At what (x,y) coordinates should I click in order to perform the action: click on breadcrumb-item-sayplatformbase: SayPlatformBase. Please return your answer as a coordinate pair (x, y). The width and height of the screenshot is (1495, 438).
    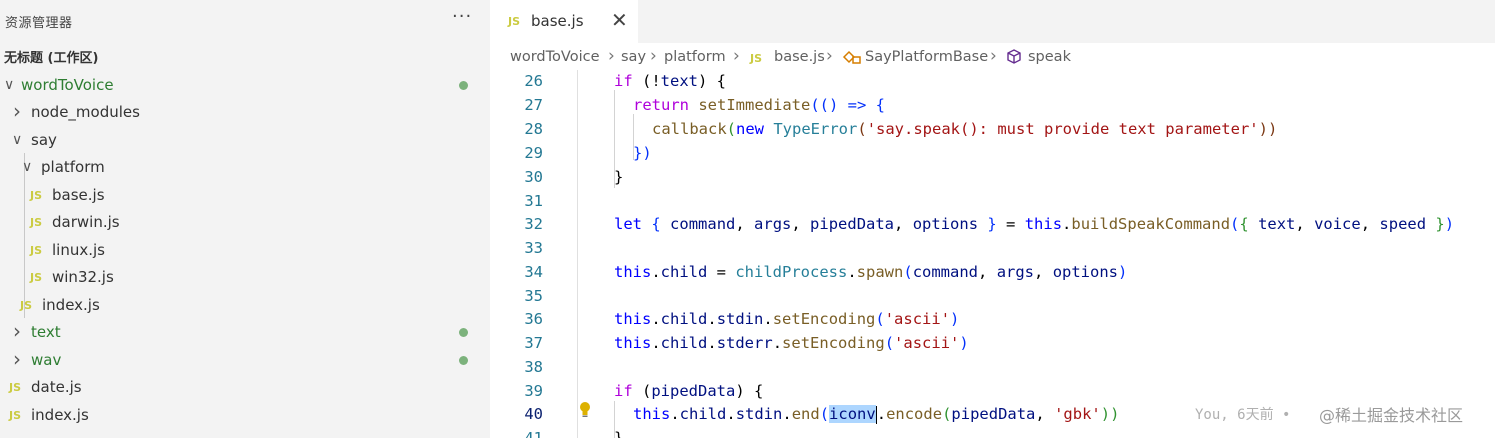
    Looking at the image, I should click on (926, 57).